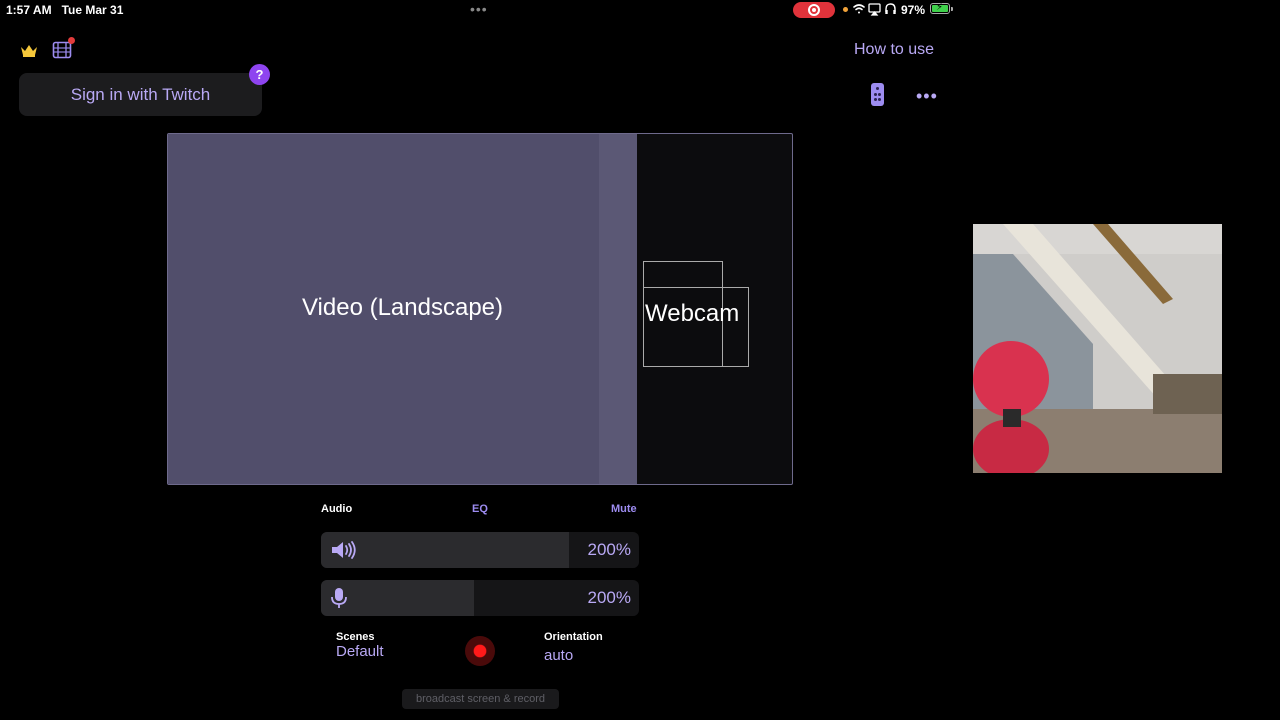  I want to click on notification-badge, so click(71, 40).